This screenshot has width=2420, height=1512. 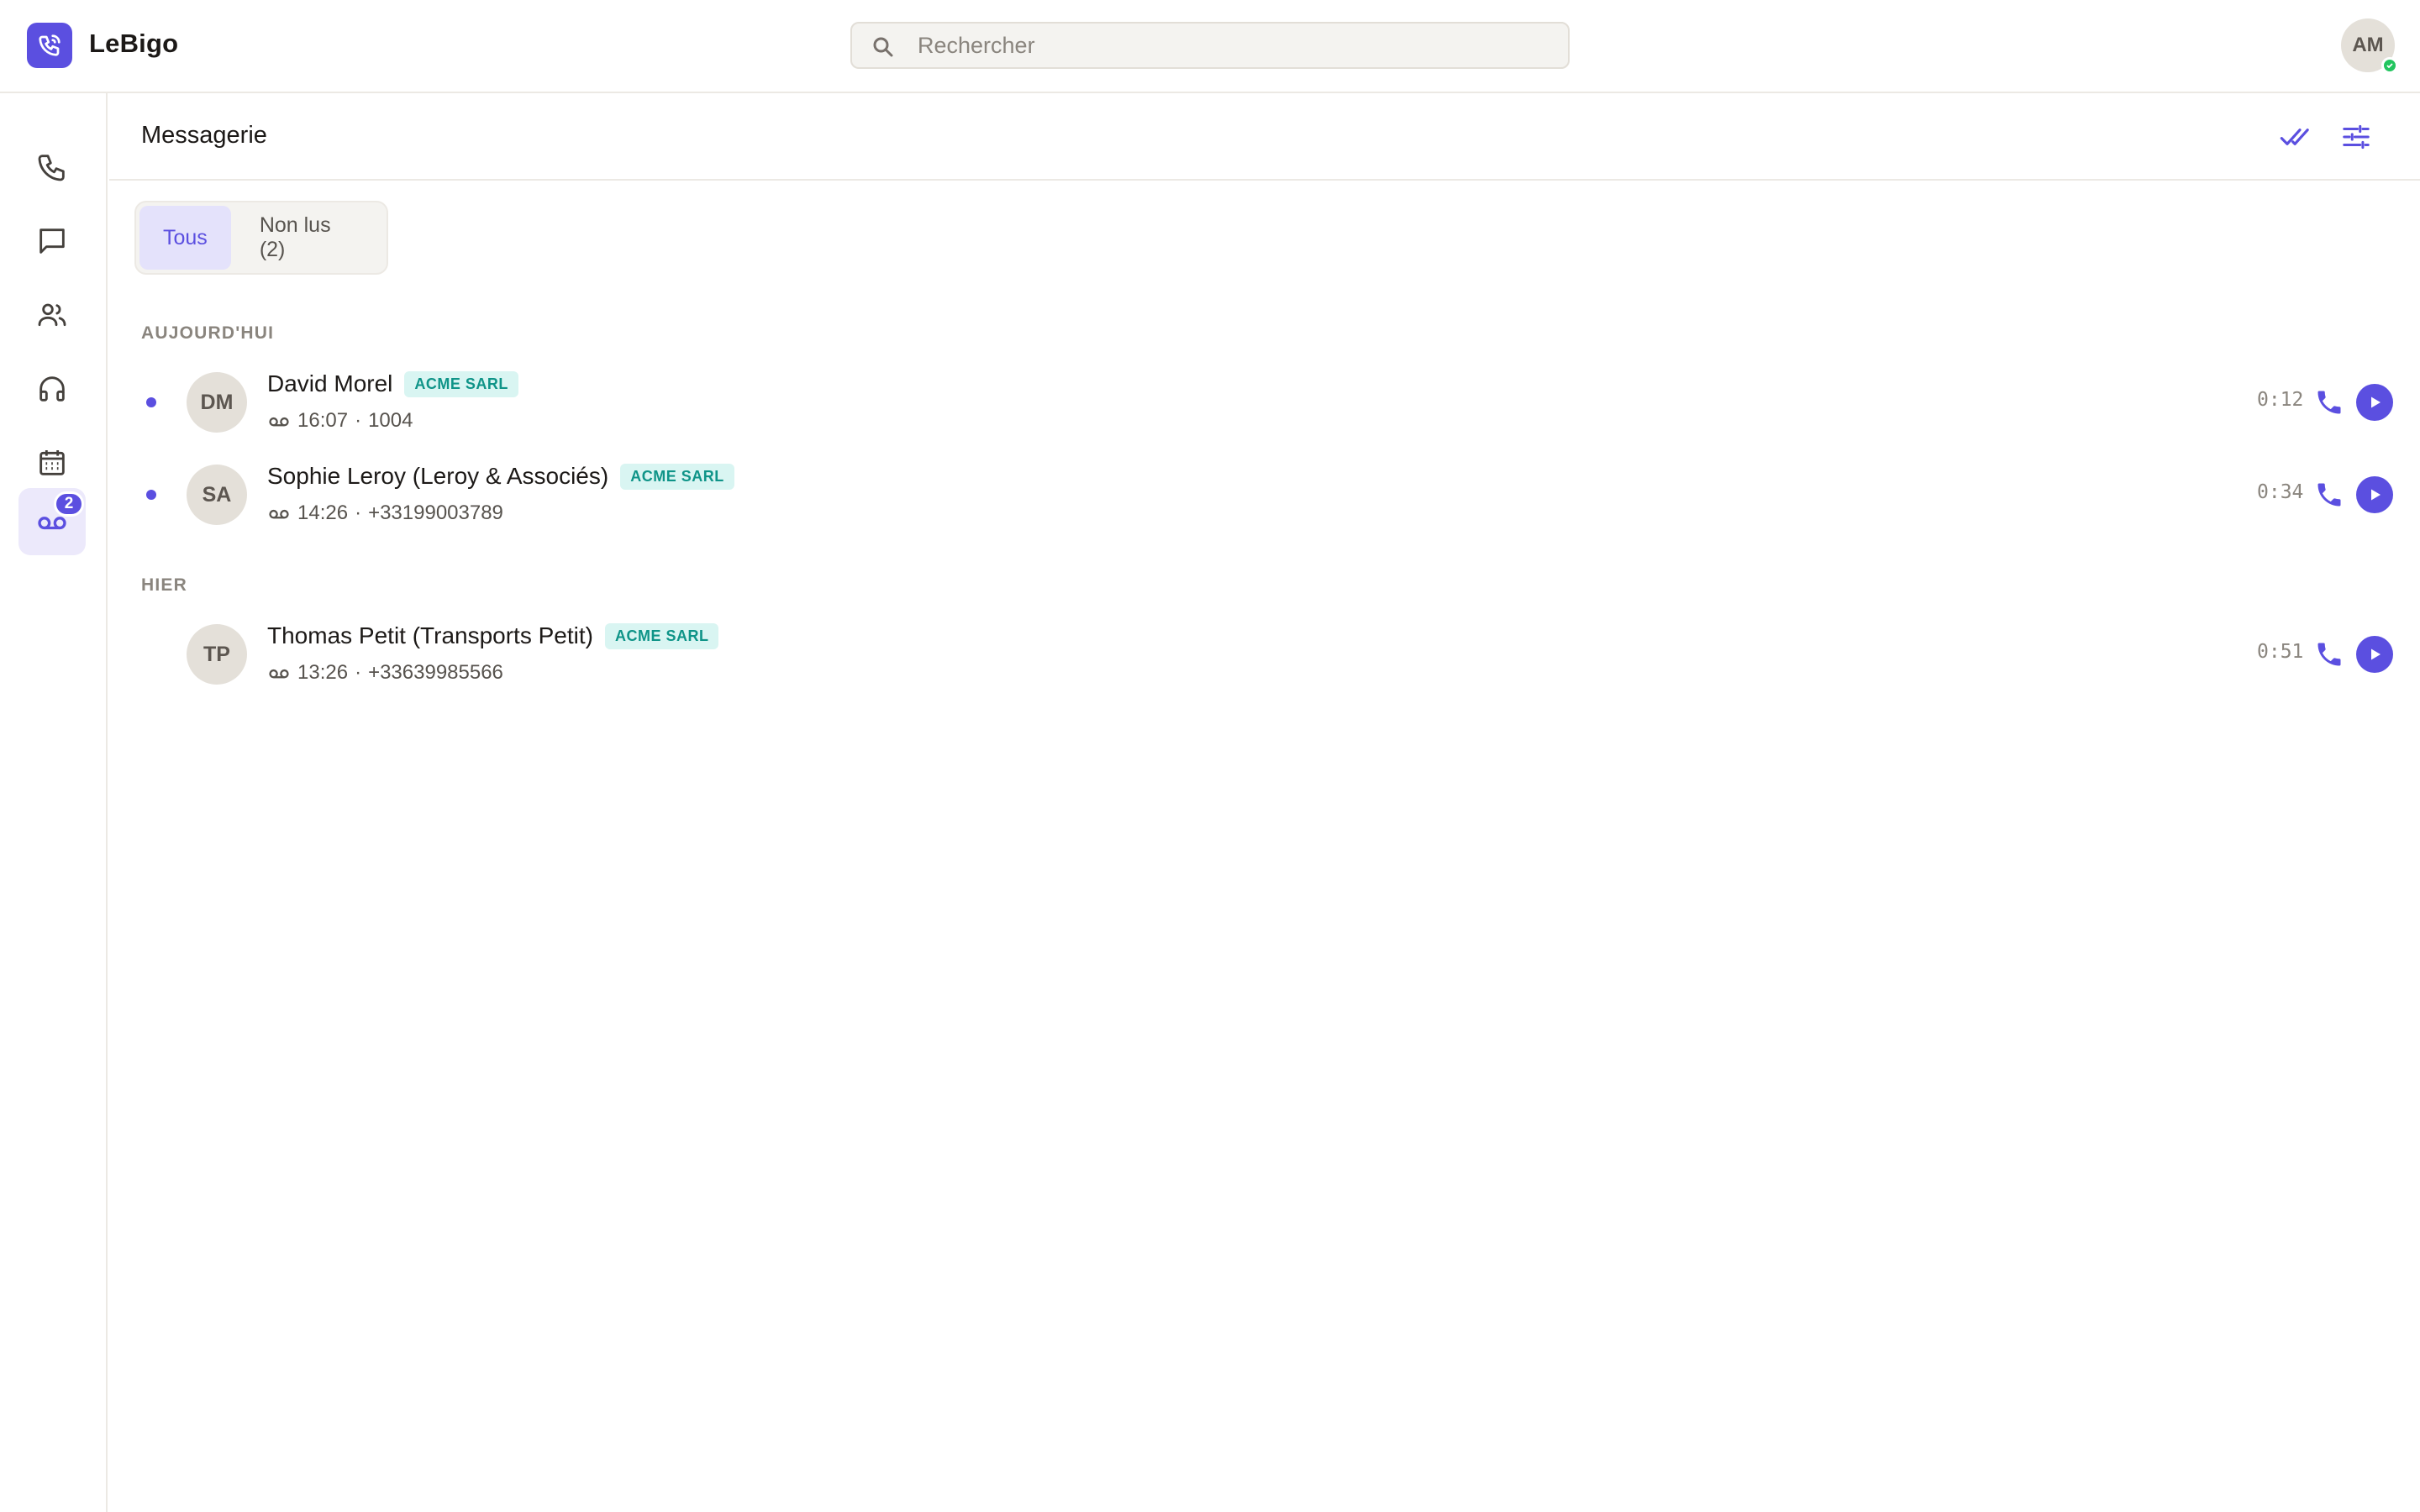 I want to click on caller-number: +33639985566, so click(x=435, y=672).